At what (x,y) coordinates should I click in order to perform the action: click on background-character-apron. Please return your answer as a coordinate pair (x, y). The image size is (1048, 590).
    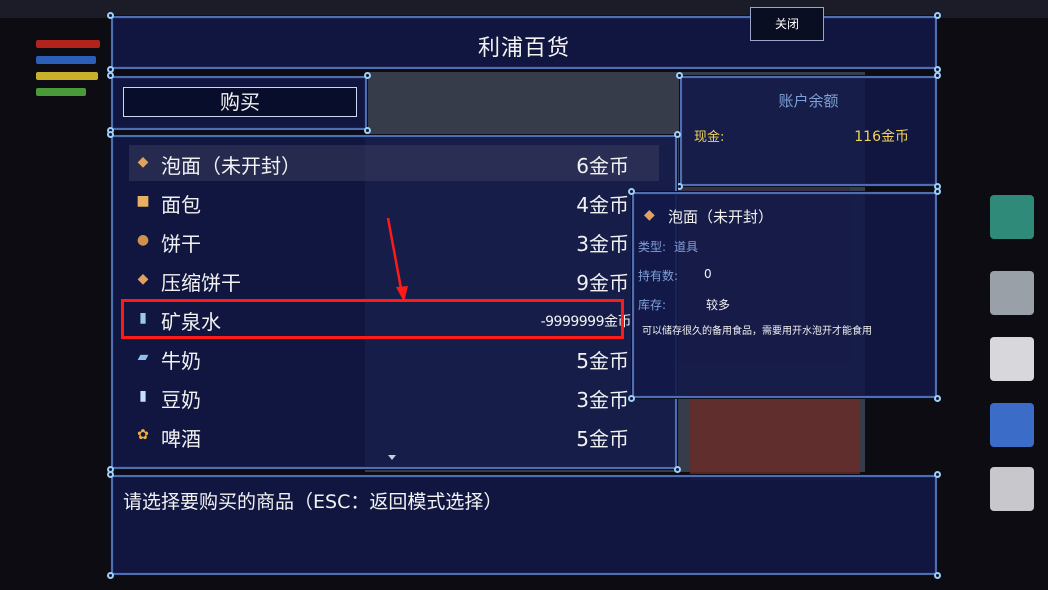
    Looking at the image, I should click on (775, 435).